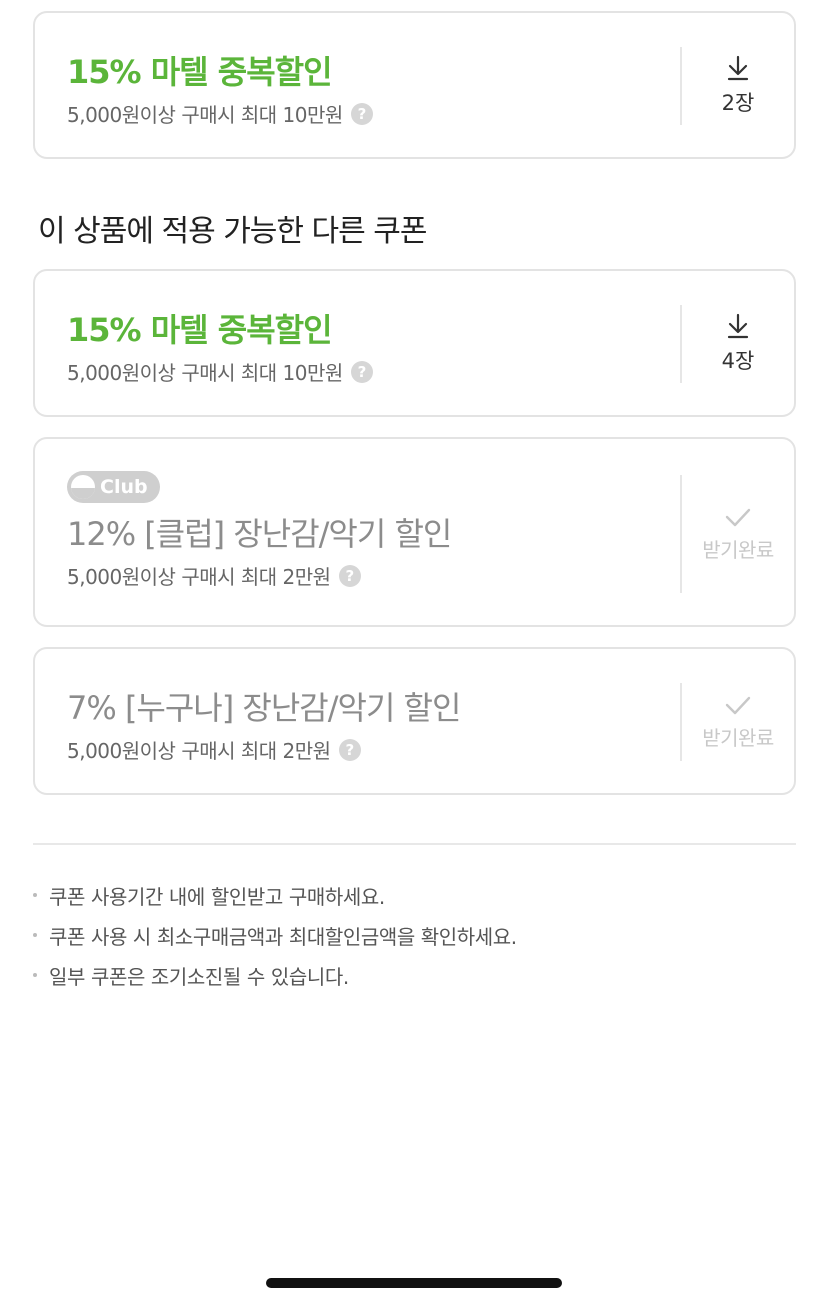 This screenshot has height=1304, width=828. I want to click on notice-item: 쿠폰 사용기간 내에 할인받고 구매하세요., so click(414, 895).